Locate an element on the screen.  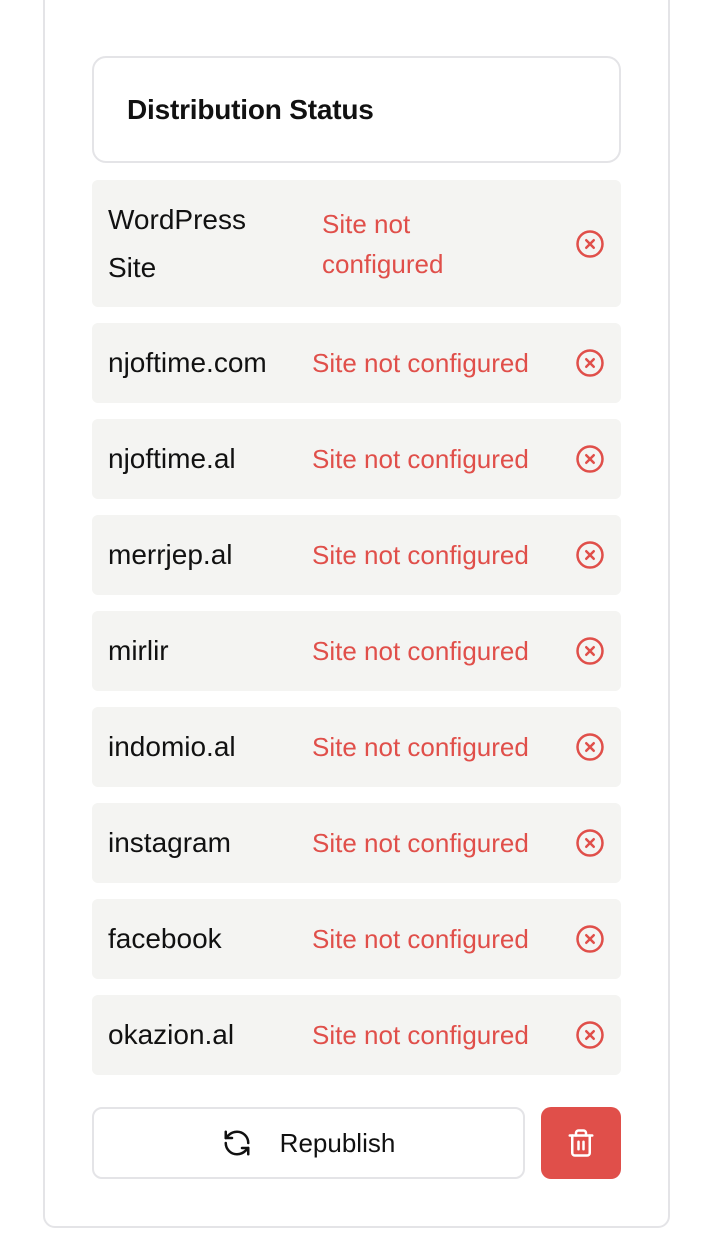
list-item: WordPress Site Site not configured is located at coordinates (356, 243).